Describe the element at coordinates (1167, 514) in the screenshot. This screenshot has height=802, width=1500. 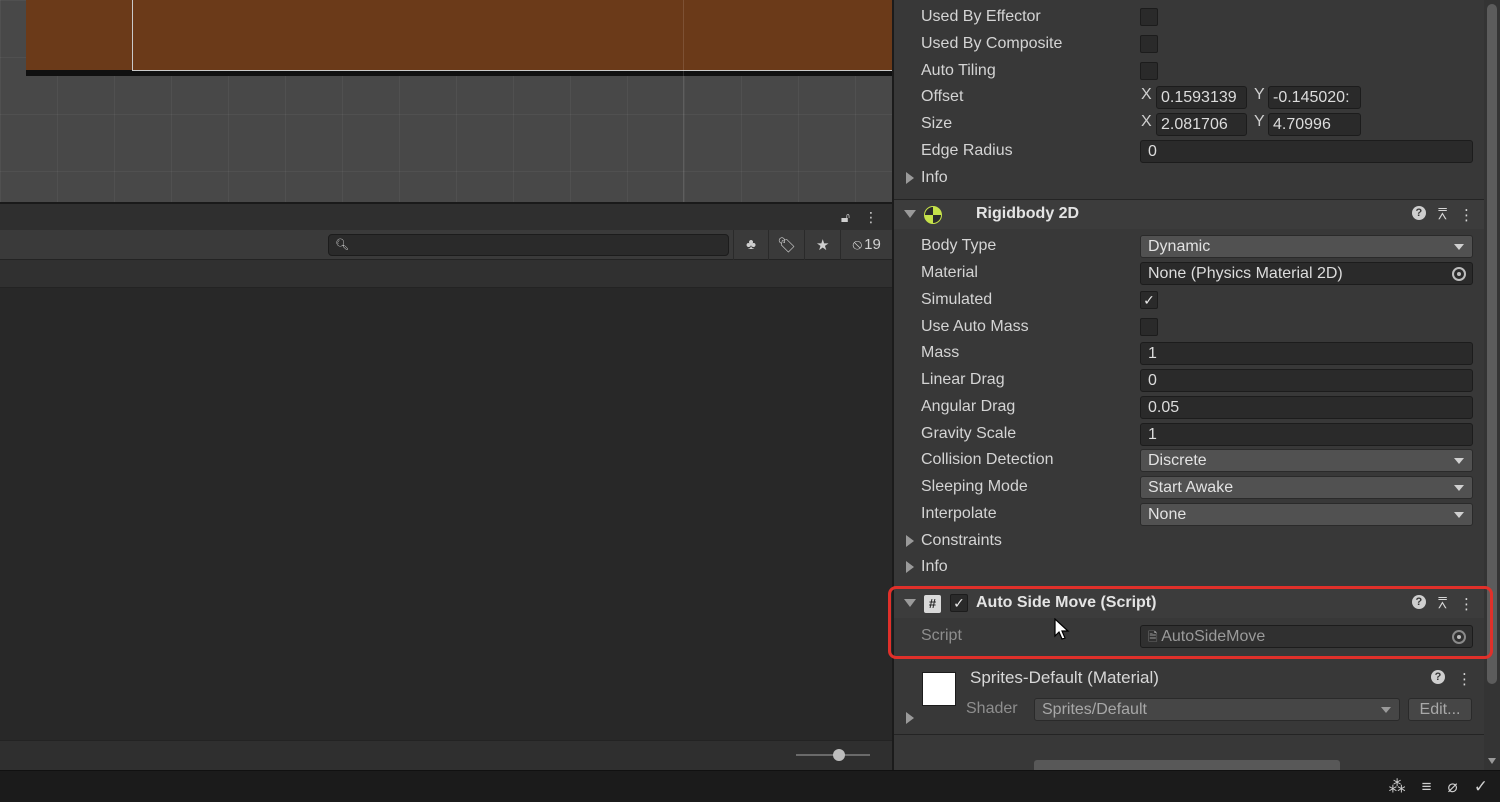
I see `dropdown-value: None` at that location.